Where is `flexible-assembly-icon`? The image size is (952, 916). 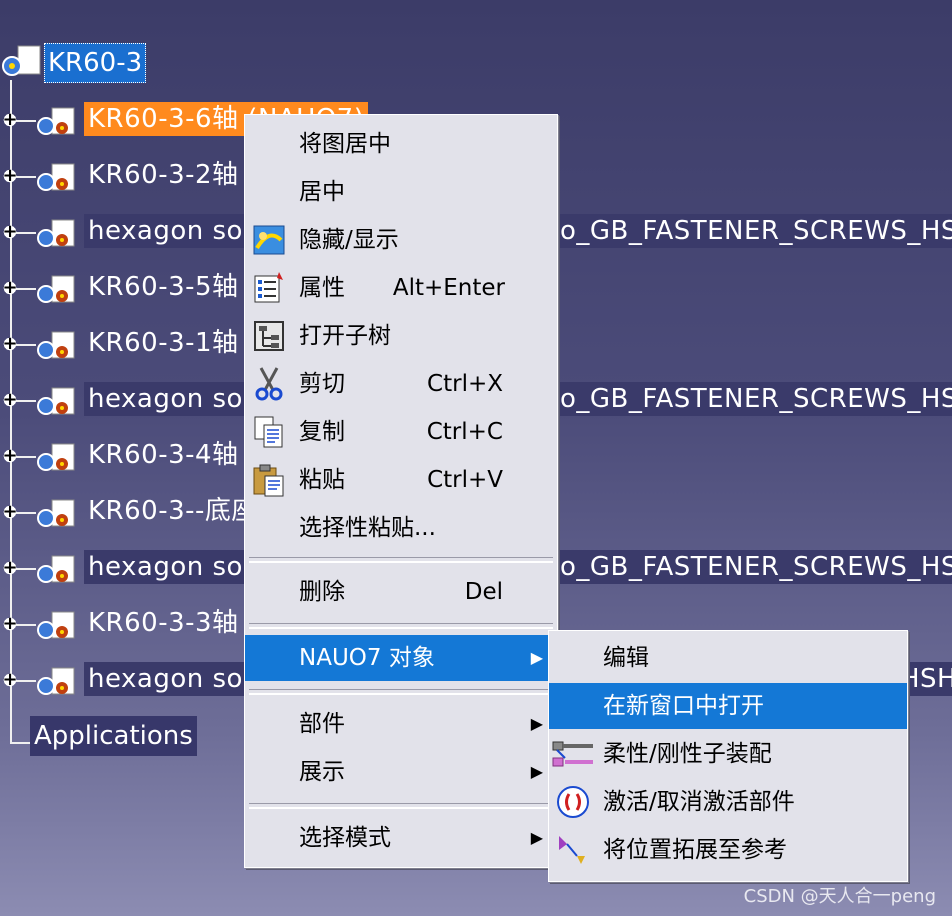 flexible-assembly-icon is located at coordinates (572, 754).